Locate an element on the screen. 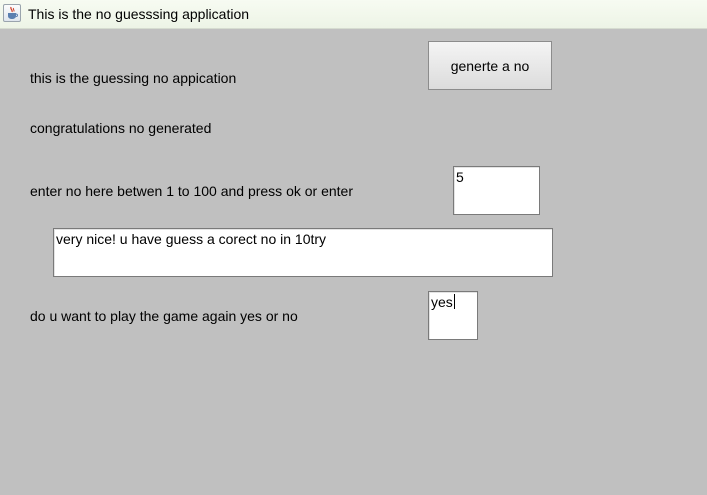  replay-input-value: yes is located at coordinates (442, 302).